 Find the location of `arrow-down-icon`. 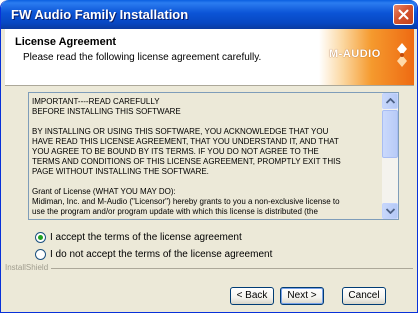

arrow-down-icon is located at coordinates (390, 211).